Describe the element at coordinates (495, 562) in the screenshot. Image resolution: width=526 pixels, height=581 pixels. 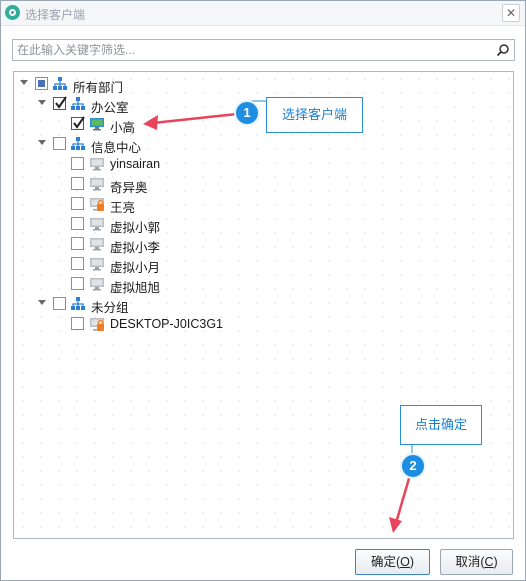
I see `cancel-button-paren: )` at that location.